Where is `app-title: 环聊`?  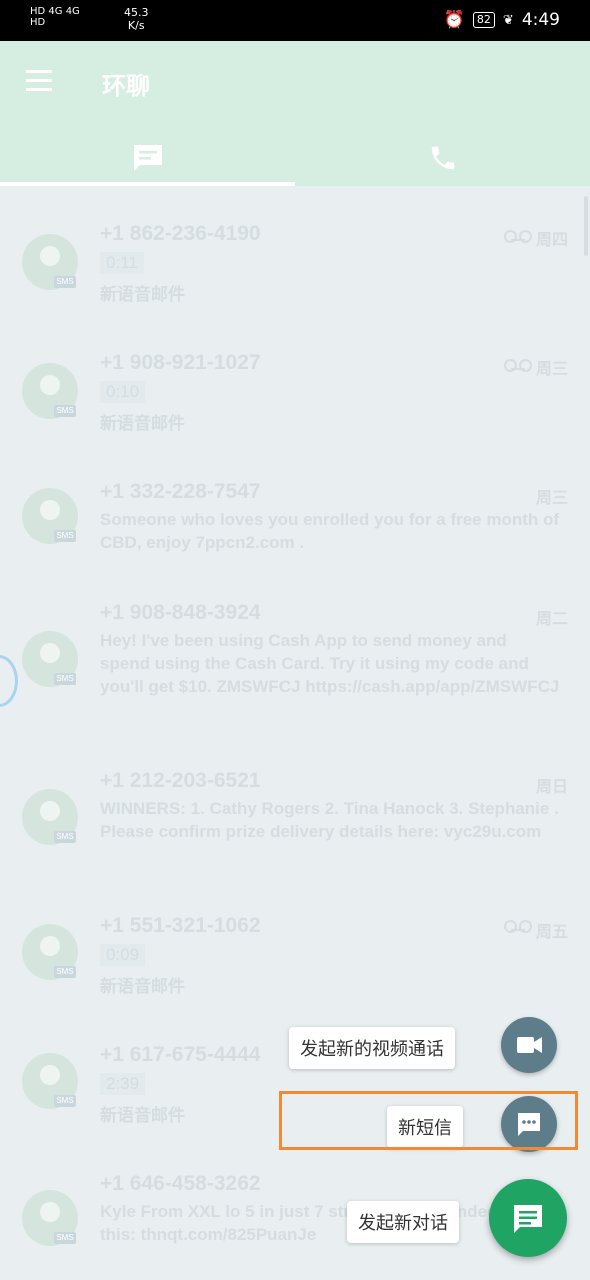
app-title: 环聊 is located at coordinates (126, 86).